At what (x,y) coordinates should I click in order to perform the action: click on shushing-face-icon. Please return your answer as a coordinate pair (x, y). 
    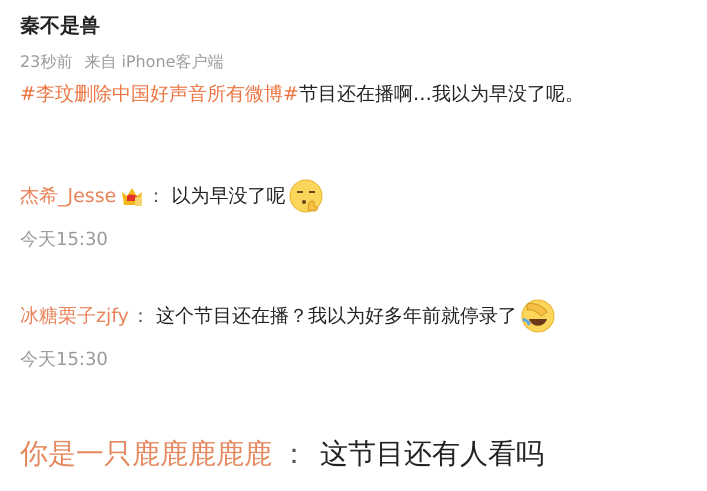
    Looking at the image, I should click on (306, 196).